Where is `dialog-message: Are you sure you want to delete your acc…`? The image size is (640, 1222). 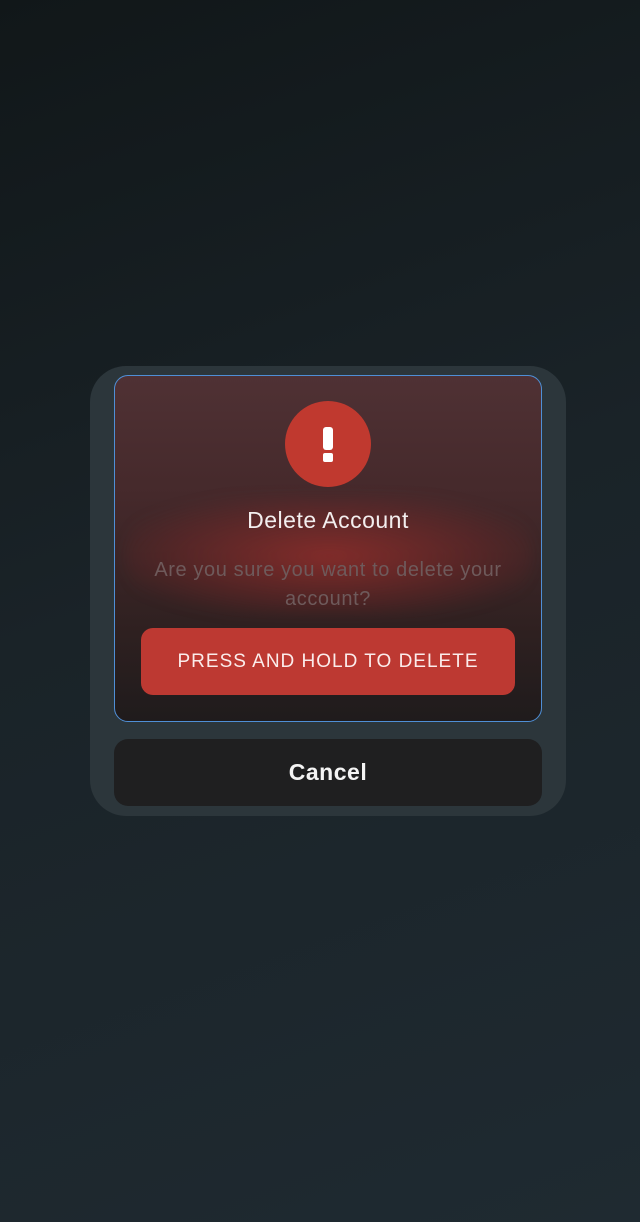
dialog-message: Are you sure you want to delete your acc… is located at coordinates (328, 584).